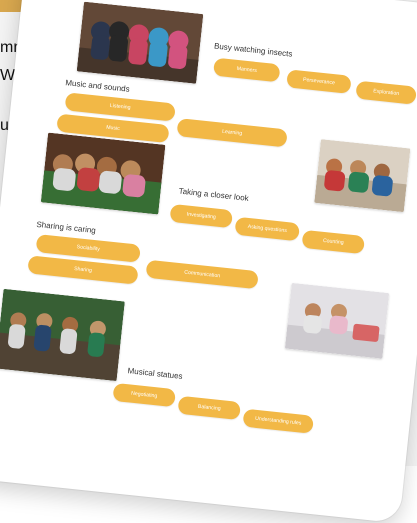  I want to click on photo-busy-watching-insects, so click(140, 42).